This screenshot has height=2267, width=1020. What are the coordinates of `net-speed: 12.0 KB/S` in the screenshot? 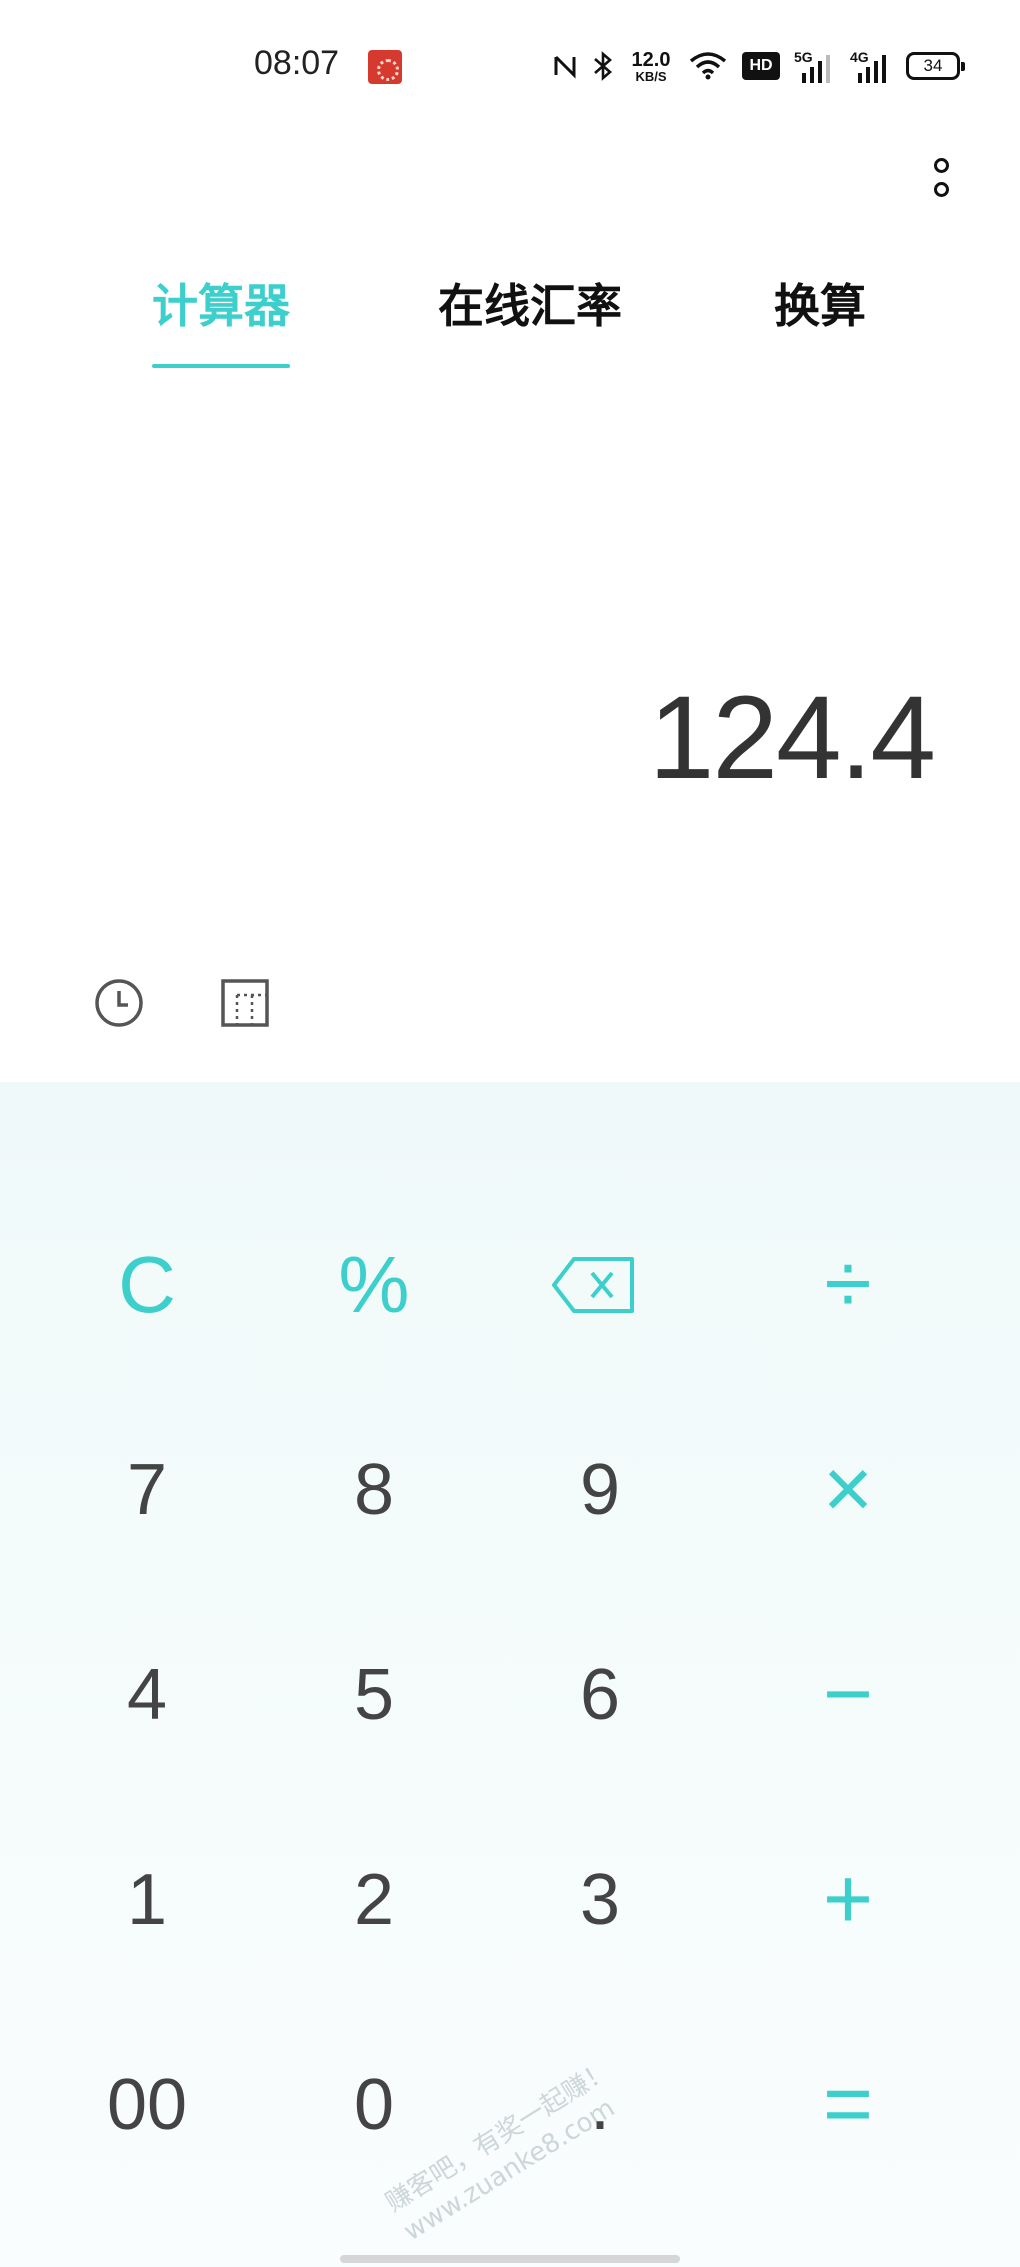 It's located at (651, 66).